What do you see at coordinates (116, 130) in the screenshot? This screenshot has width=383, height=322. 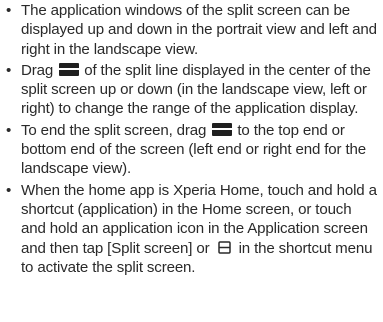 I see `item-text-before: To end the split screen, drag` at bounding box center [116, 130].